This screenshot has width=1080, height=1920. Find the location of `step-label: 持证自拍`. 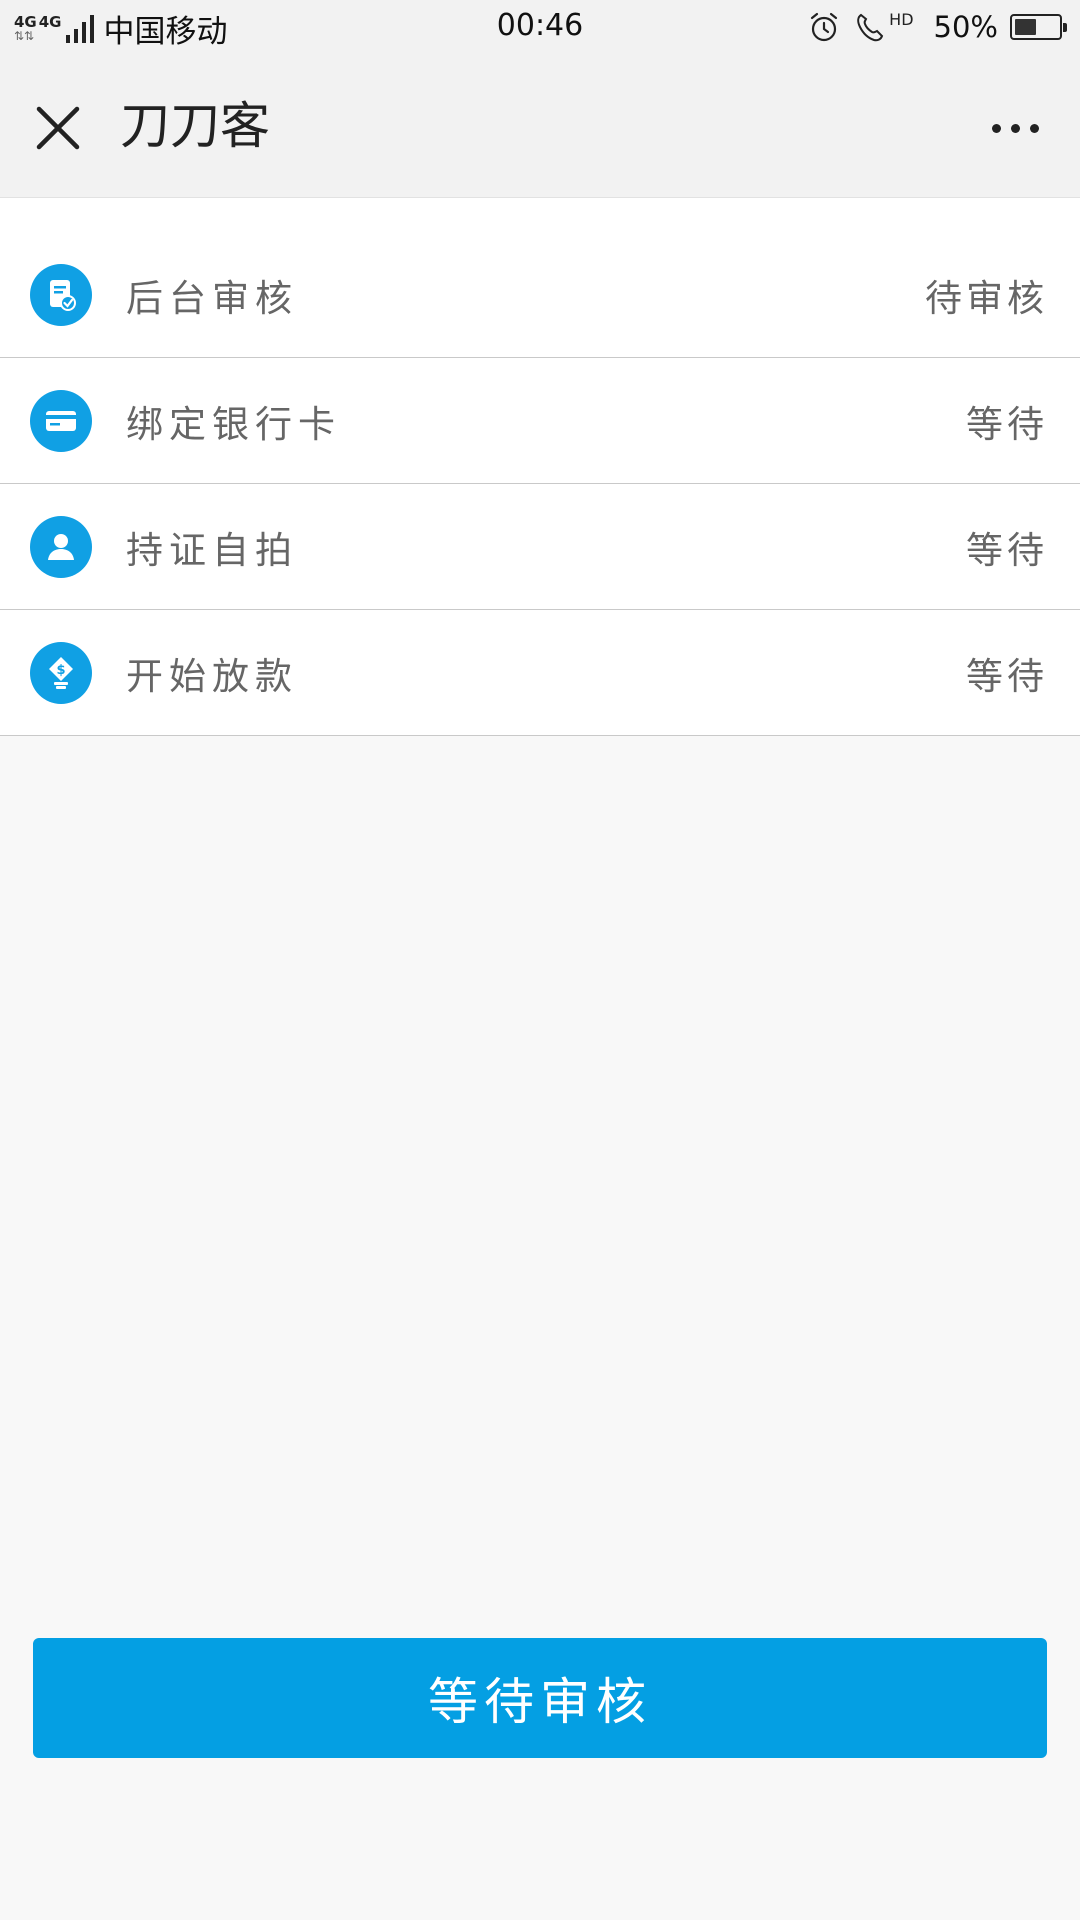

step-label: 持证自拍 is located at coordinates (212, 550).